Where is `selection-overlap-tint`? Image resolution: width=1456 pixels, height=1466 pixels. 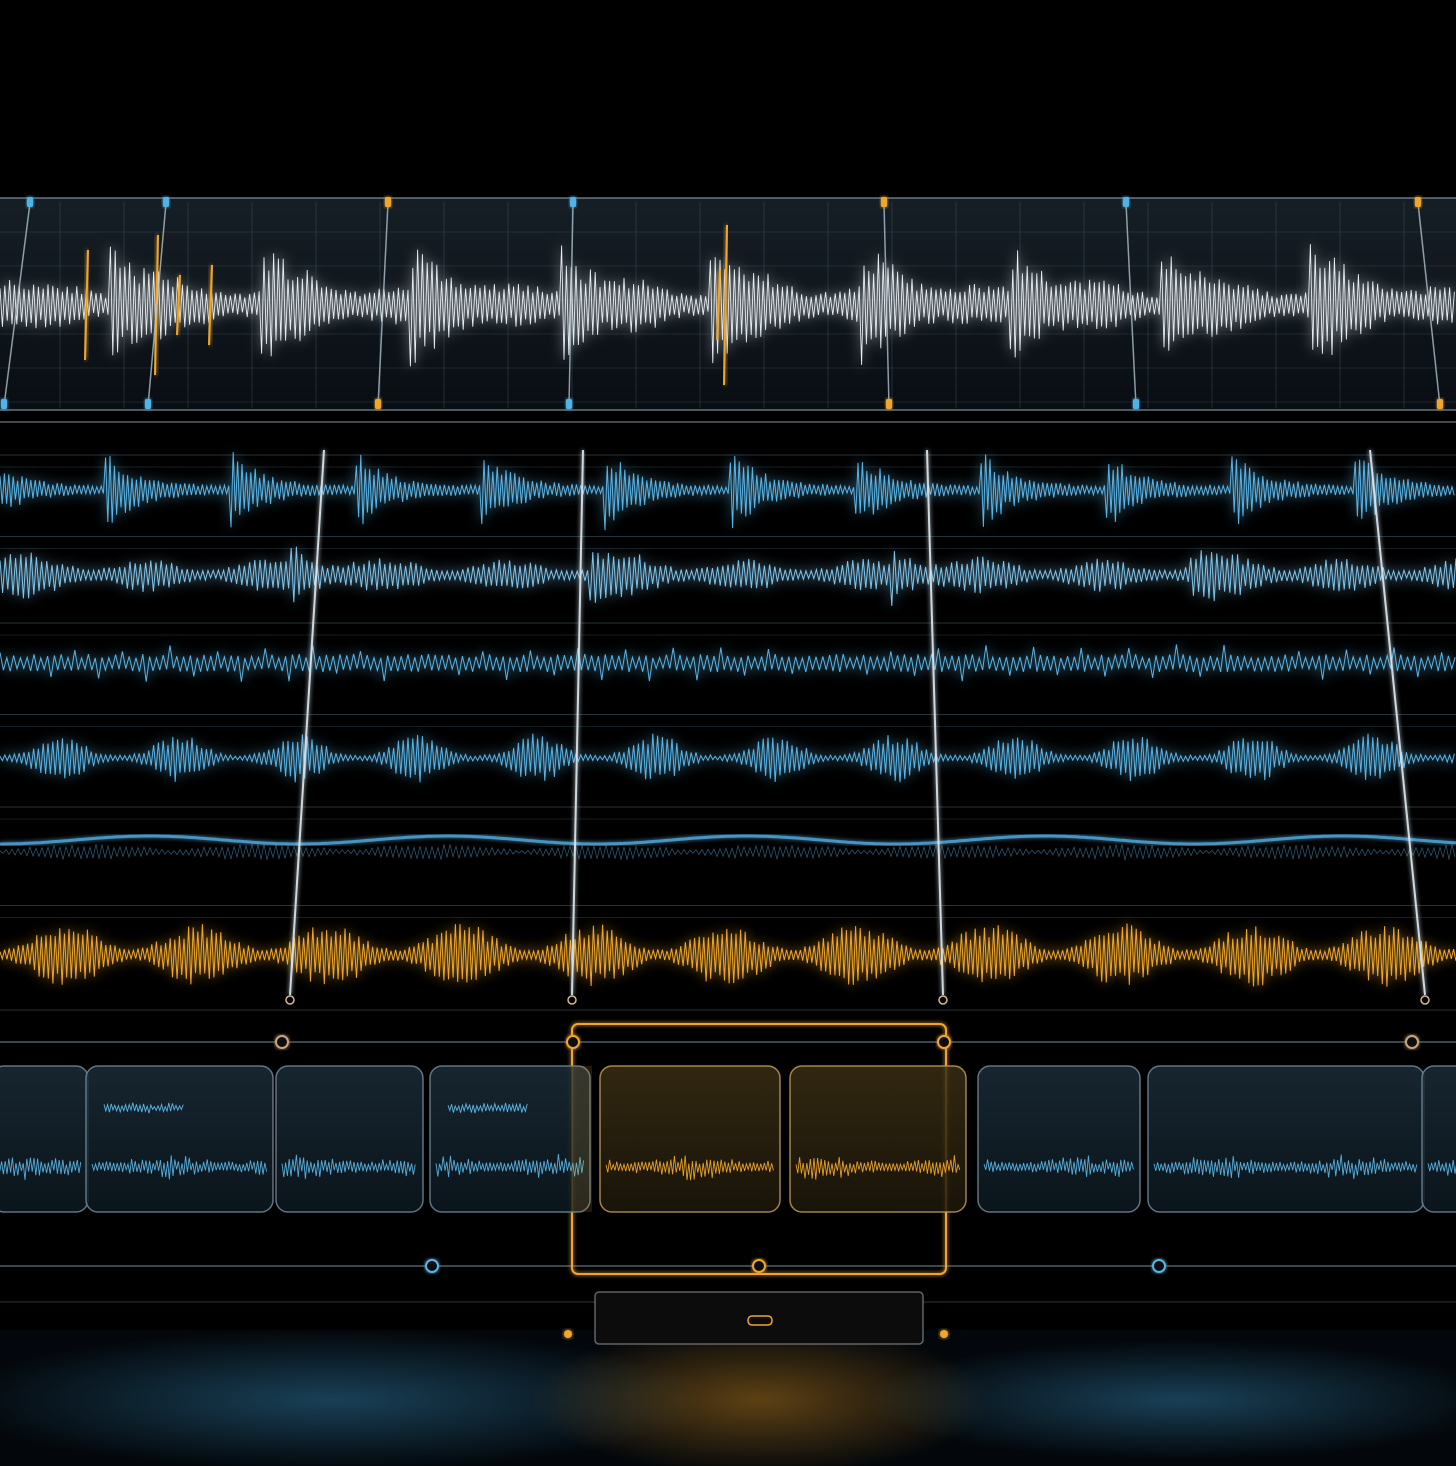
selection-overlap-tint is located at coordinates (582, 1139).